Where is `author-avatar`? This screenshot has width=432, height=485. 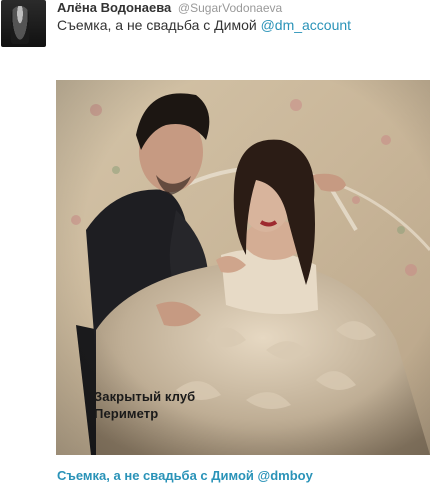 author-avatar is located at coordinates (23, 23).